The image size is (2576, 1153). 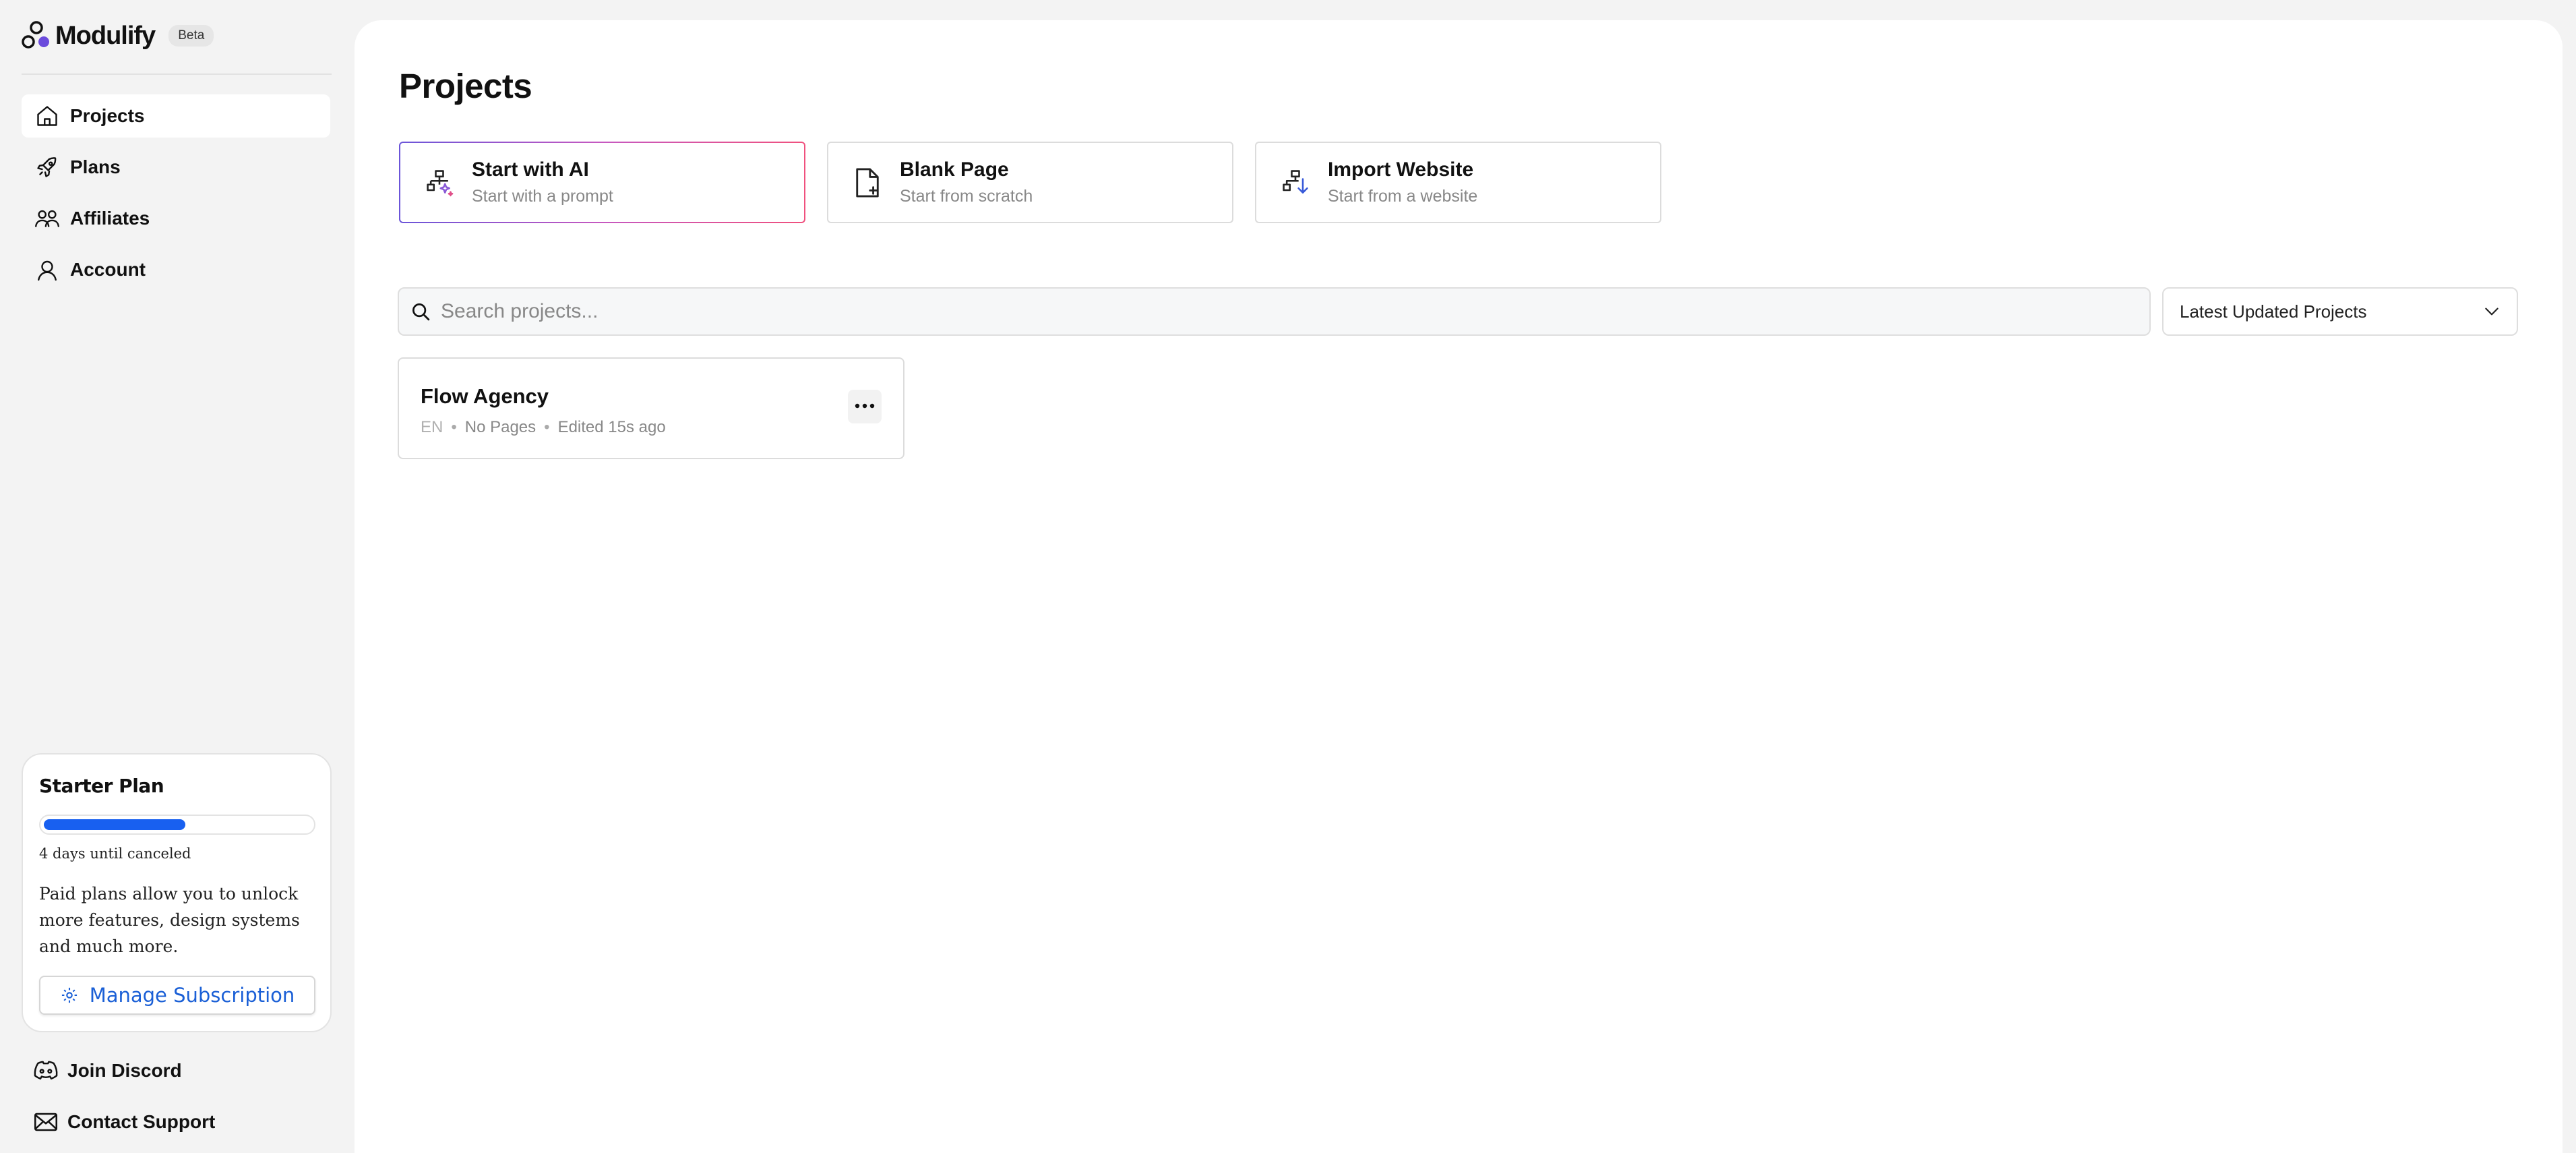 What do you see at coordinates (176, 269) in the screenshot?
I see `sidebar-item-account: Account` at bounding box center [176, 269].